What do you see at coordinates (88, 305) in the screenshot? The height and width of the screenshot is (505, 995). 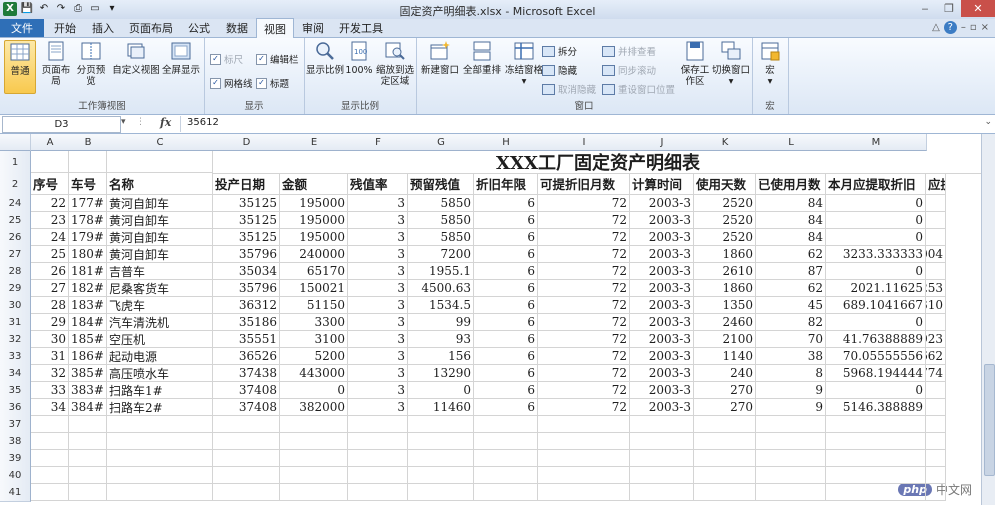 I see `table-cell: 183#` at bounding box center [88, 305].